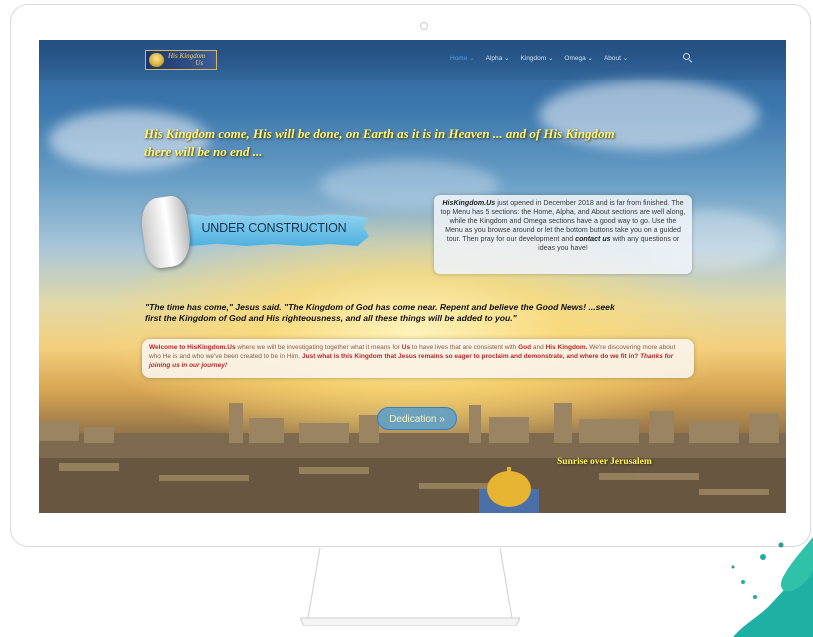  I want to click on camera-dot, so click(424, 26).